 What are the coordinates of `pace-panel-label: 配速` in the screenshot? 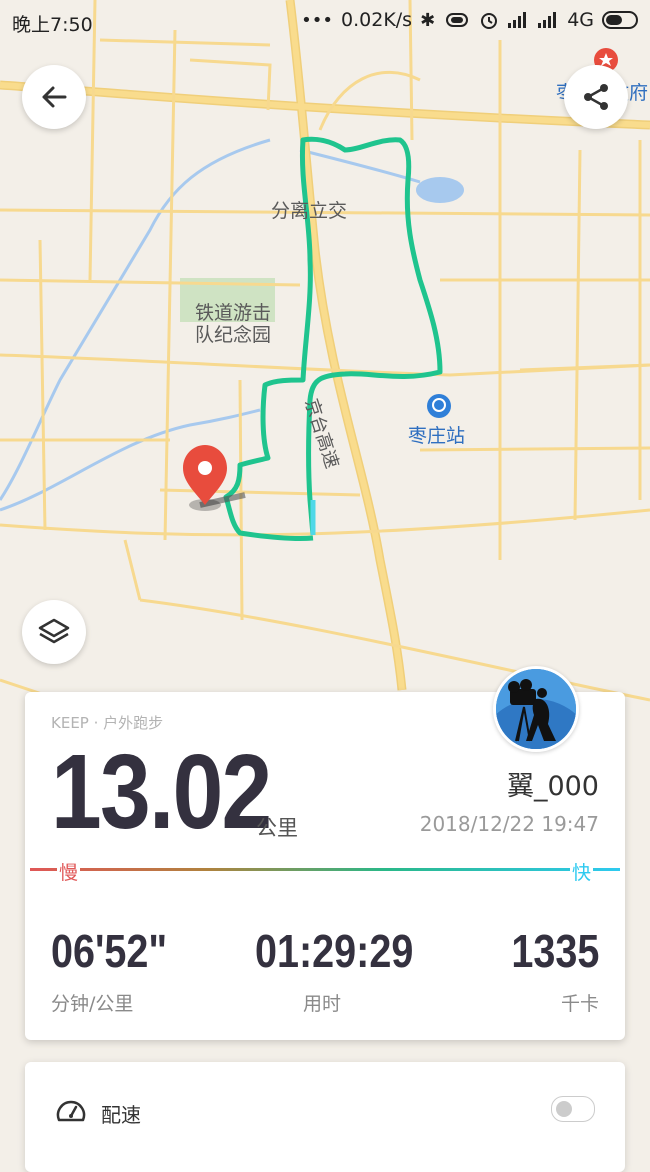 It's located at (121, 1115).